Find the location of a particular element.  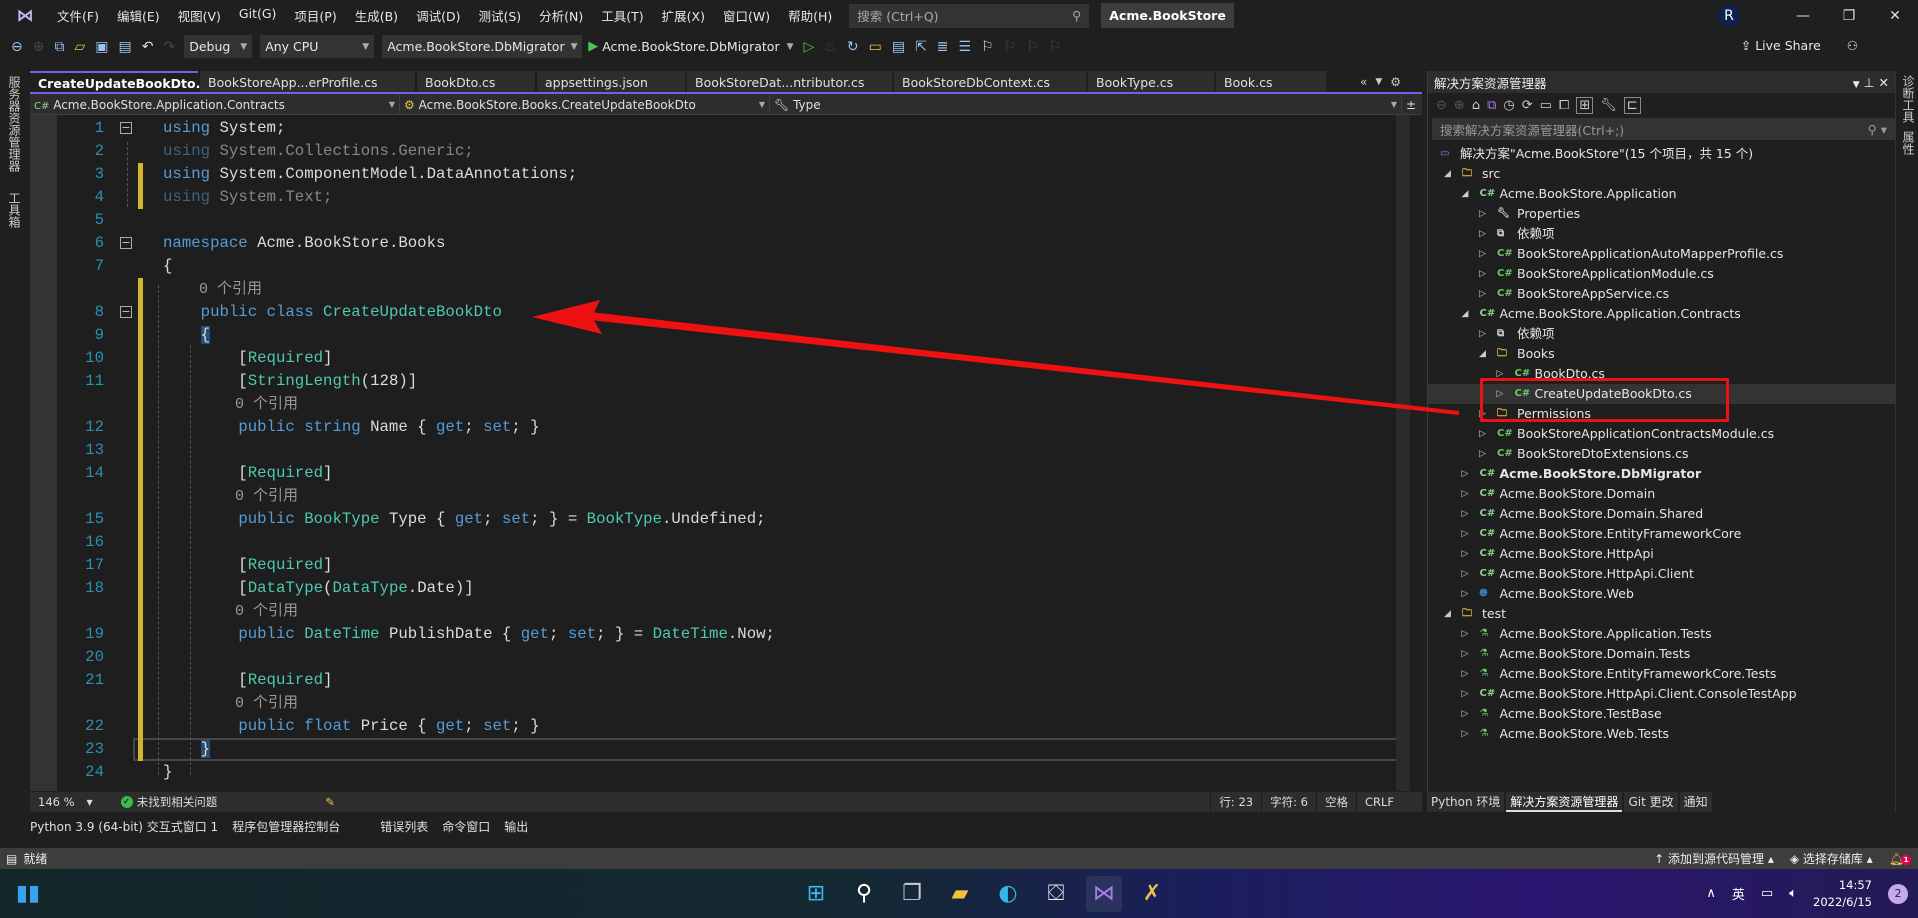

clock: 14:57 2022/6/15 is located at coordinates (1842, 894).